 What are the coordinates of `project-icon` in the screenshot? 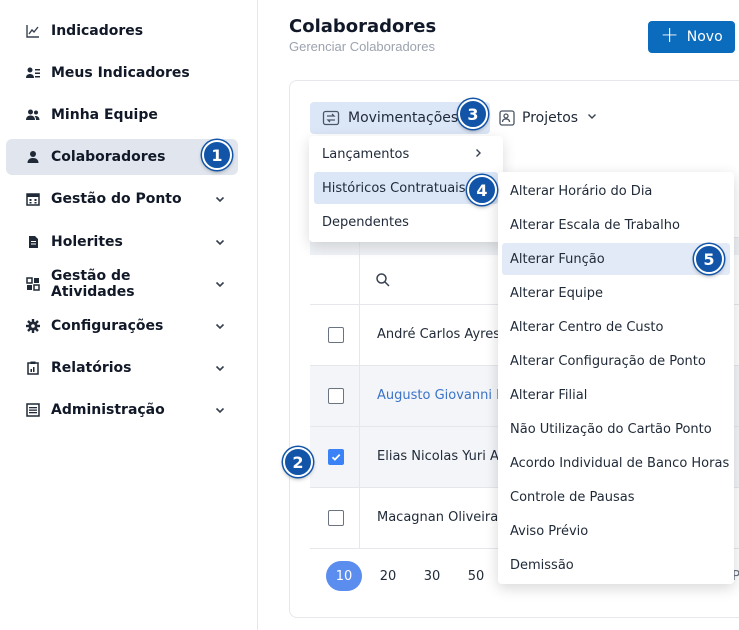 It's located at (507, 118).